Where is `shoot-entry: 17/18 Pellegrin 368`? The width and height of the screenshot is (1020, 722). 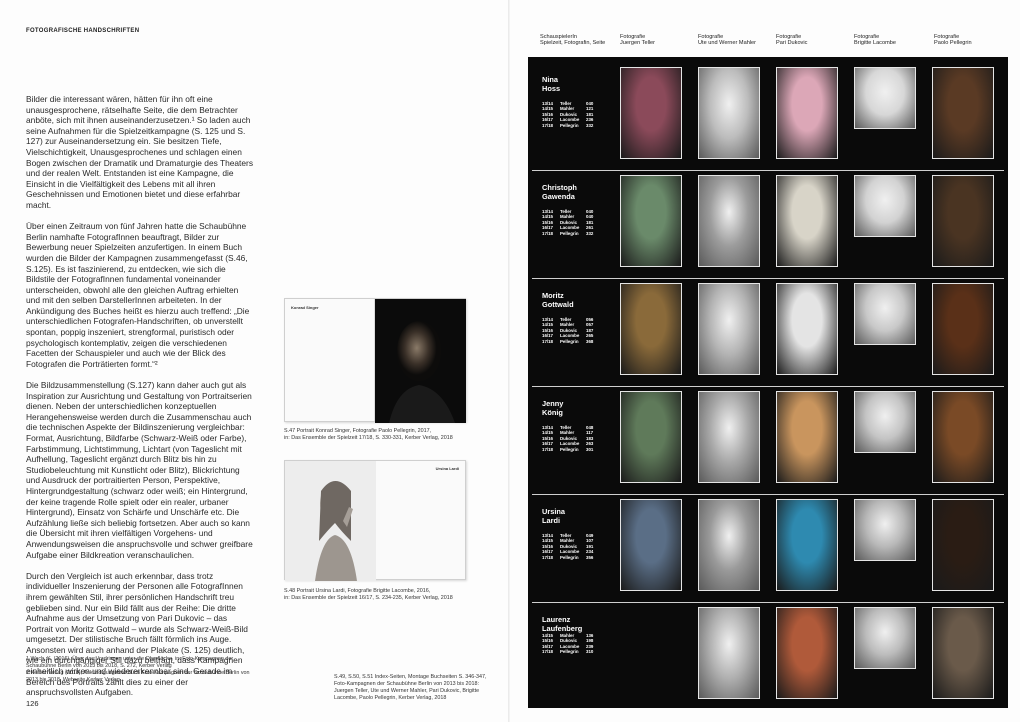 shoot-entry: 17/18 Pellegrin 368 is located at coordinates (568, 341).